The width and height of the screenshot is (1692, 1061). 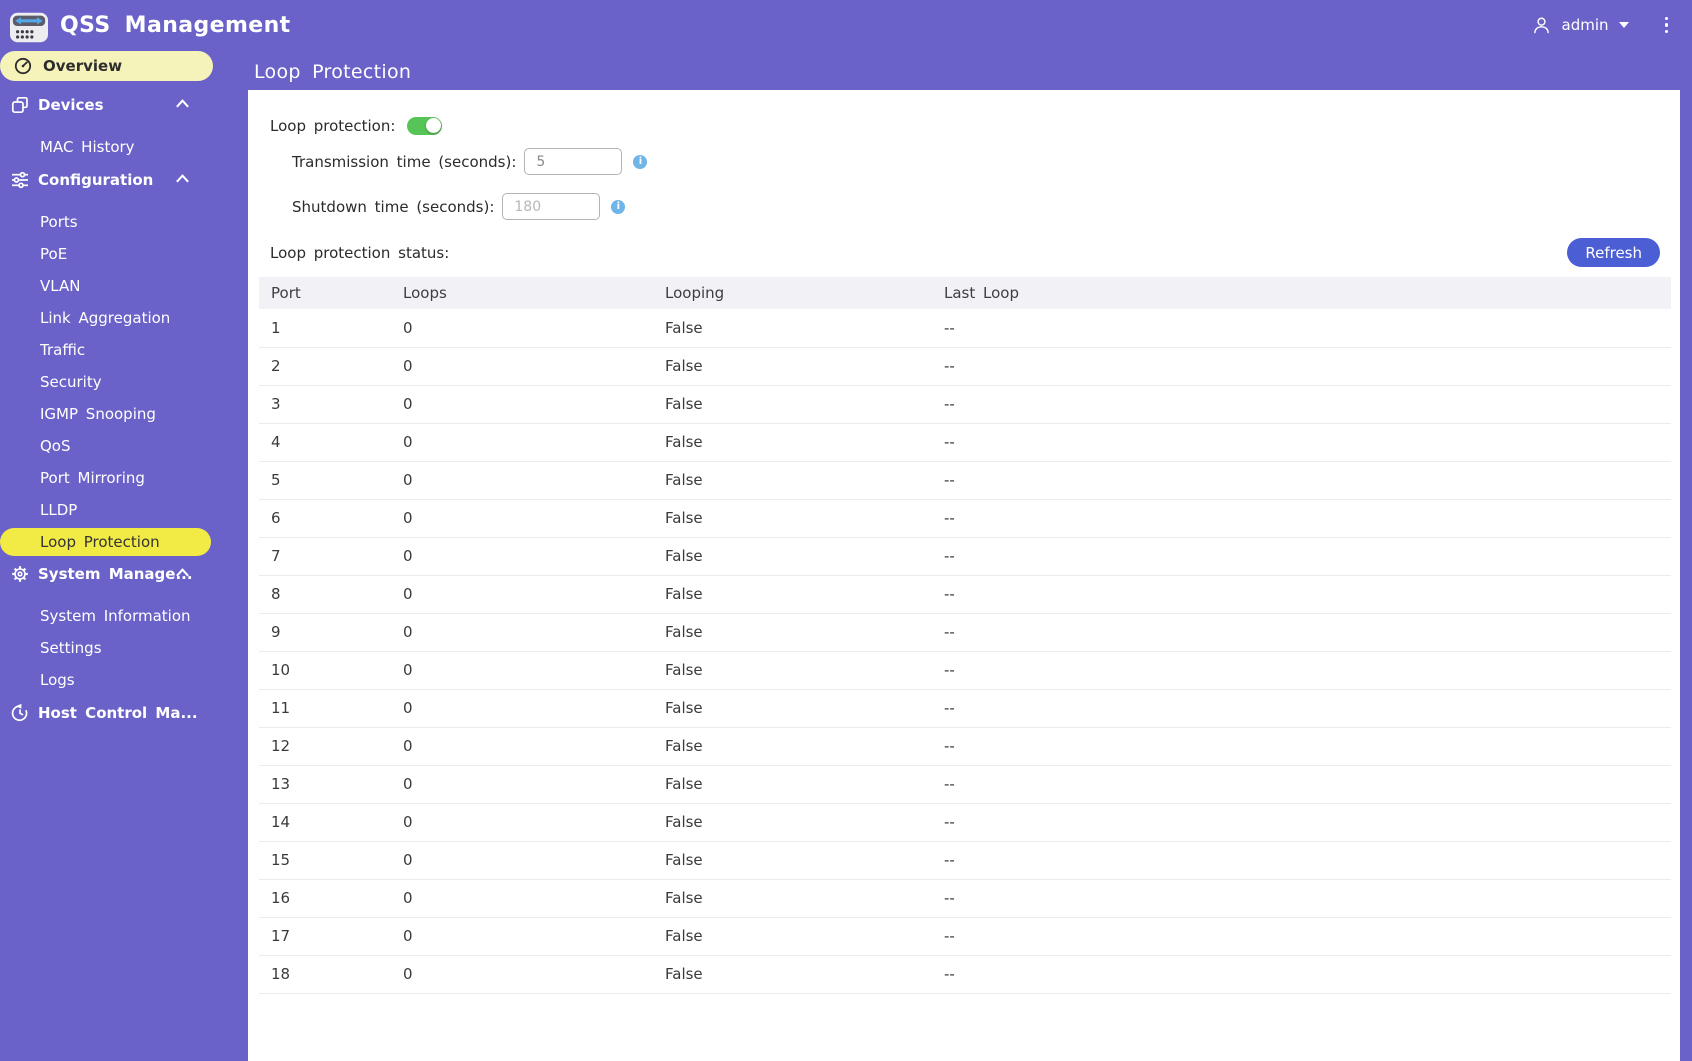 I want to click on sidebar-item-traffic: Traffic, so click(x=120, y=350).